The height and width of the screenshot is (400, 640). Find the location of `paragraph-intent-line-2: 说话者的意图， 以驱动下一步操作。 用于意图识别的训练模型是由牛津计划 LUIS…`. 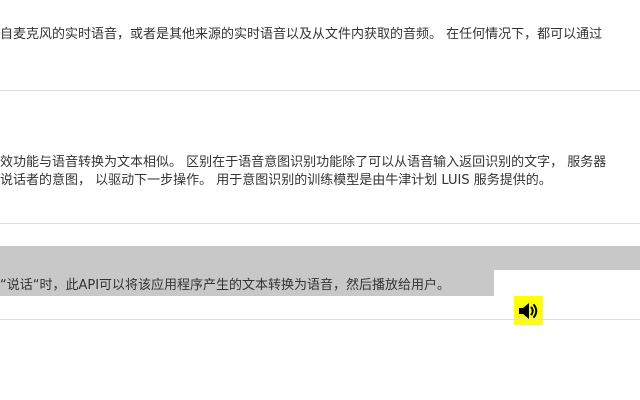

paragraph-intent-line-2: 说话者的意图， 以驱动下一步操作。 用于意图识别的训练模型是由牛津计划 LUIS… is located at coordinates (276, 180).